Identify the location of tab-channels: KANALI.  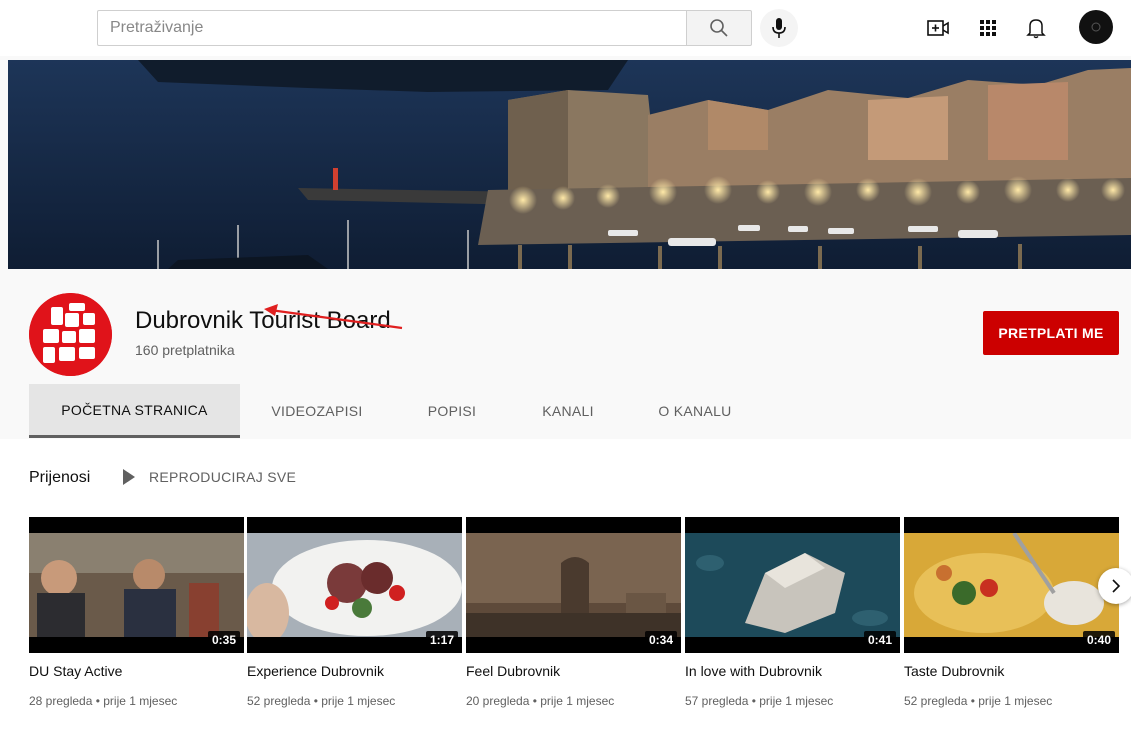
(568, 411).